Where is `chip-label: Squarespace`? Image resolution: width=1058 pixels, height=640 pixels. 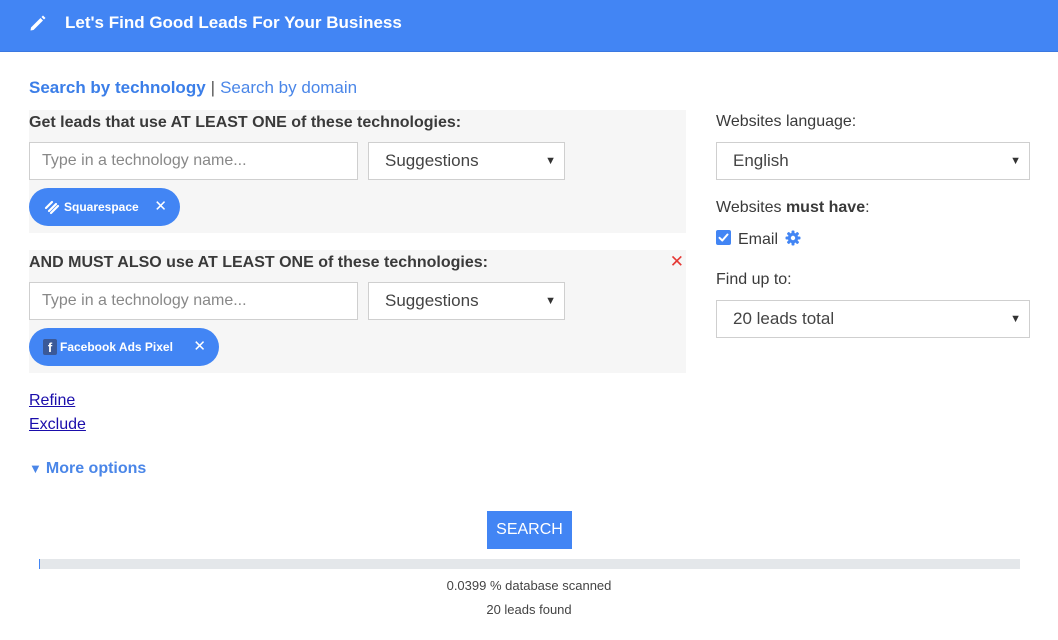
chip-label: Squarespace is located at coordinates (101, 207).